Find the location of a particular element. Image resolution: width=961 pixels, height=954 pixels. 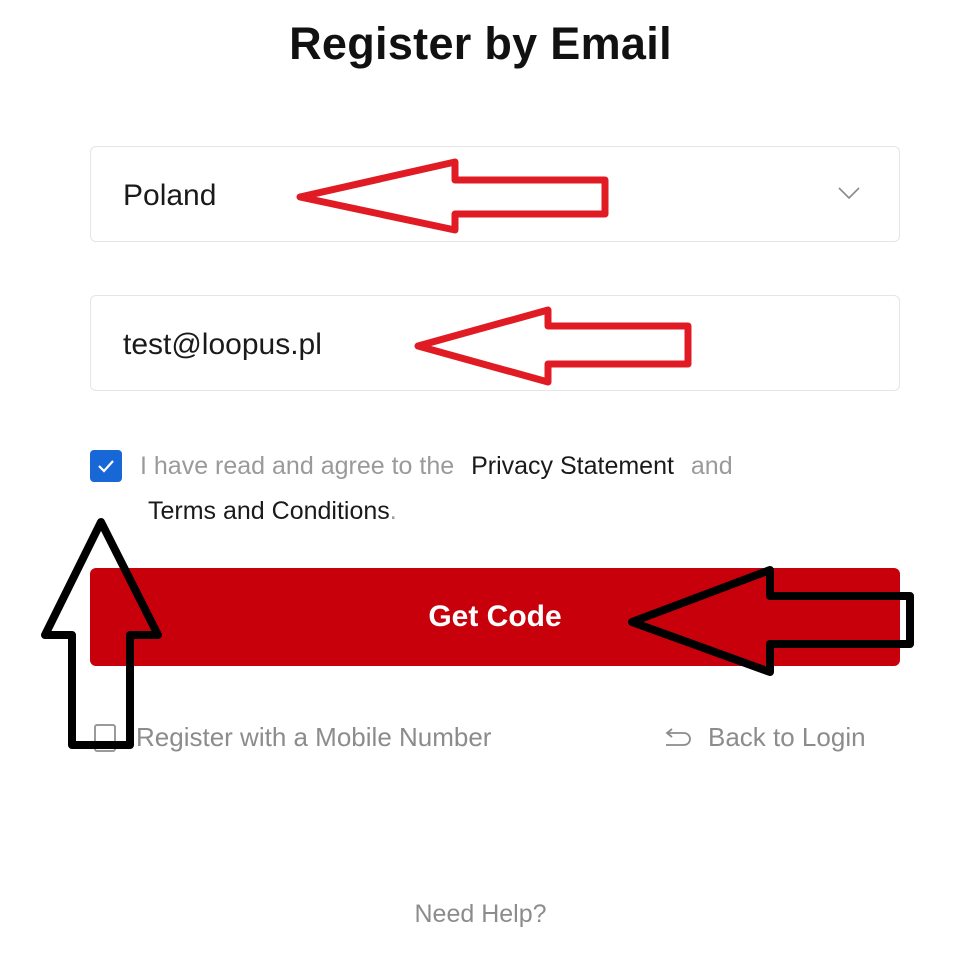

need-help-link: Need Help? is located at coordinates (480, 914).